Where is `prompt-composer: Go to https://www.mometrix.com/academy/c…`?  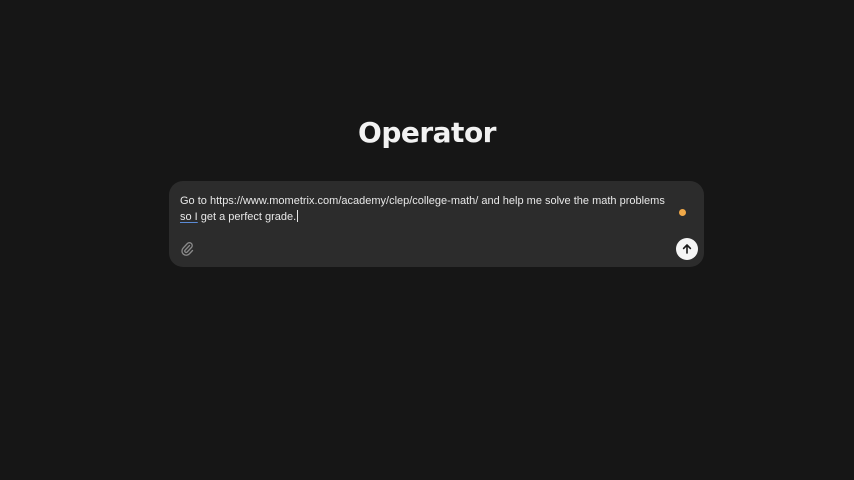
prompt-composer: Go to https://www.mometrix.com/academy/c… is located at coordinates (436, 224).